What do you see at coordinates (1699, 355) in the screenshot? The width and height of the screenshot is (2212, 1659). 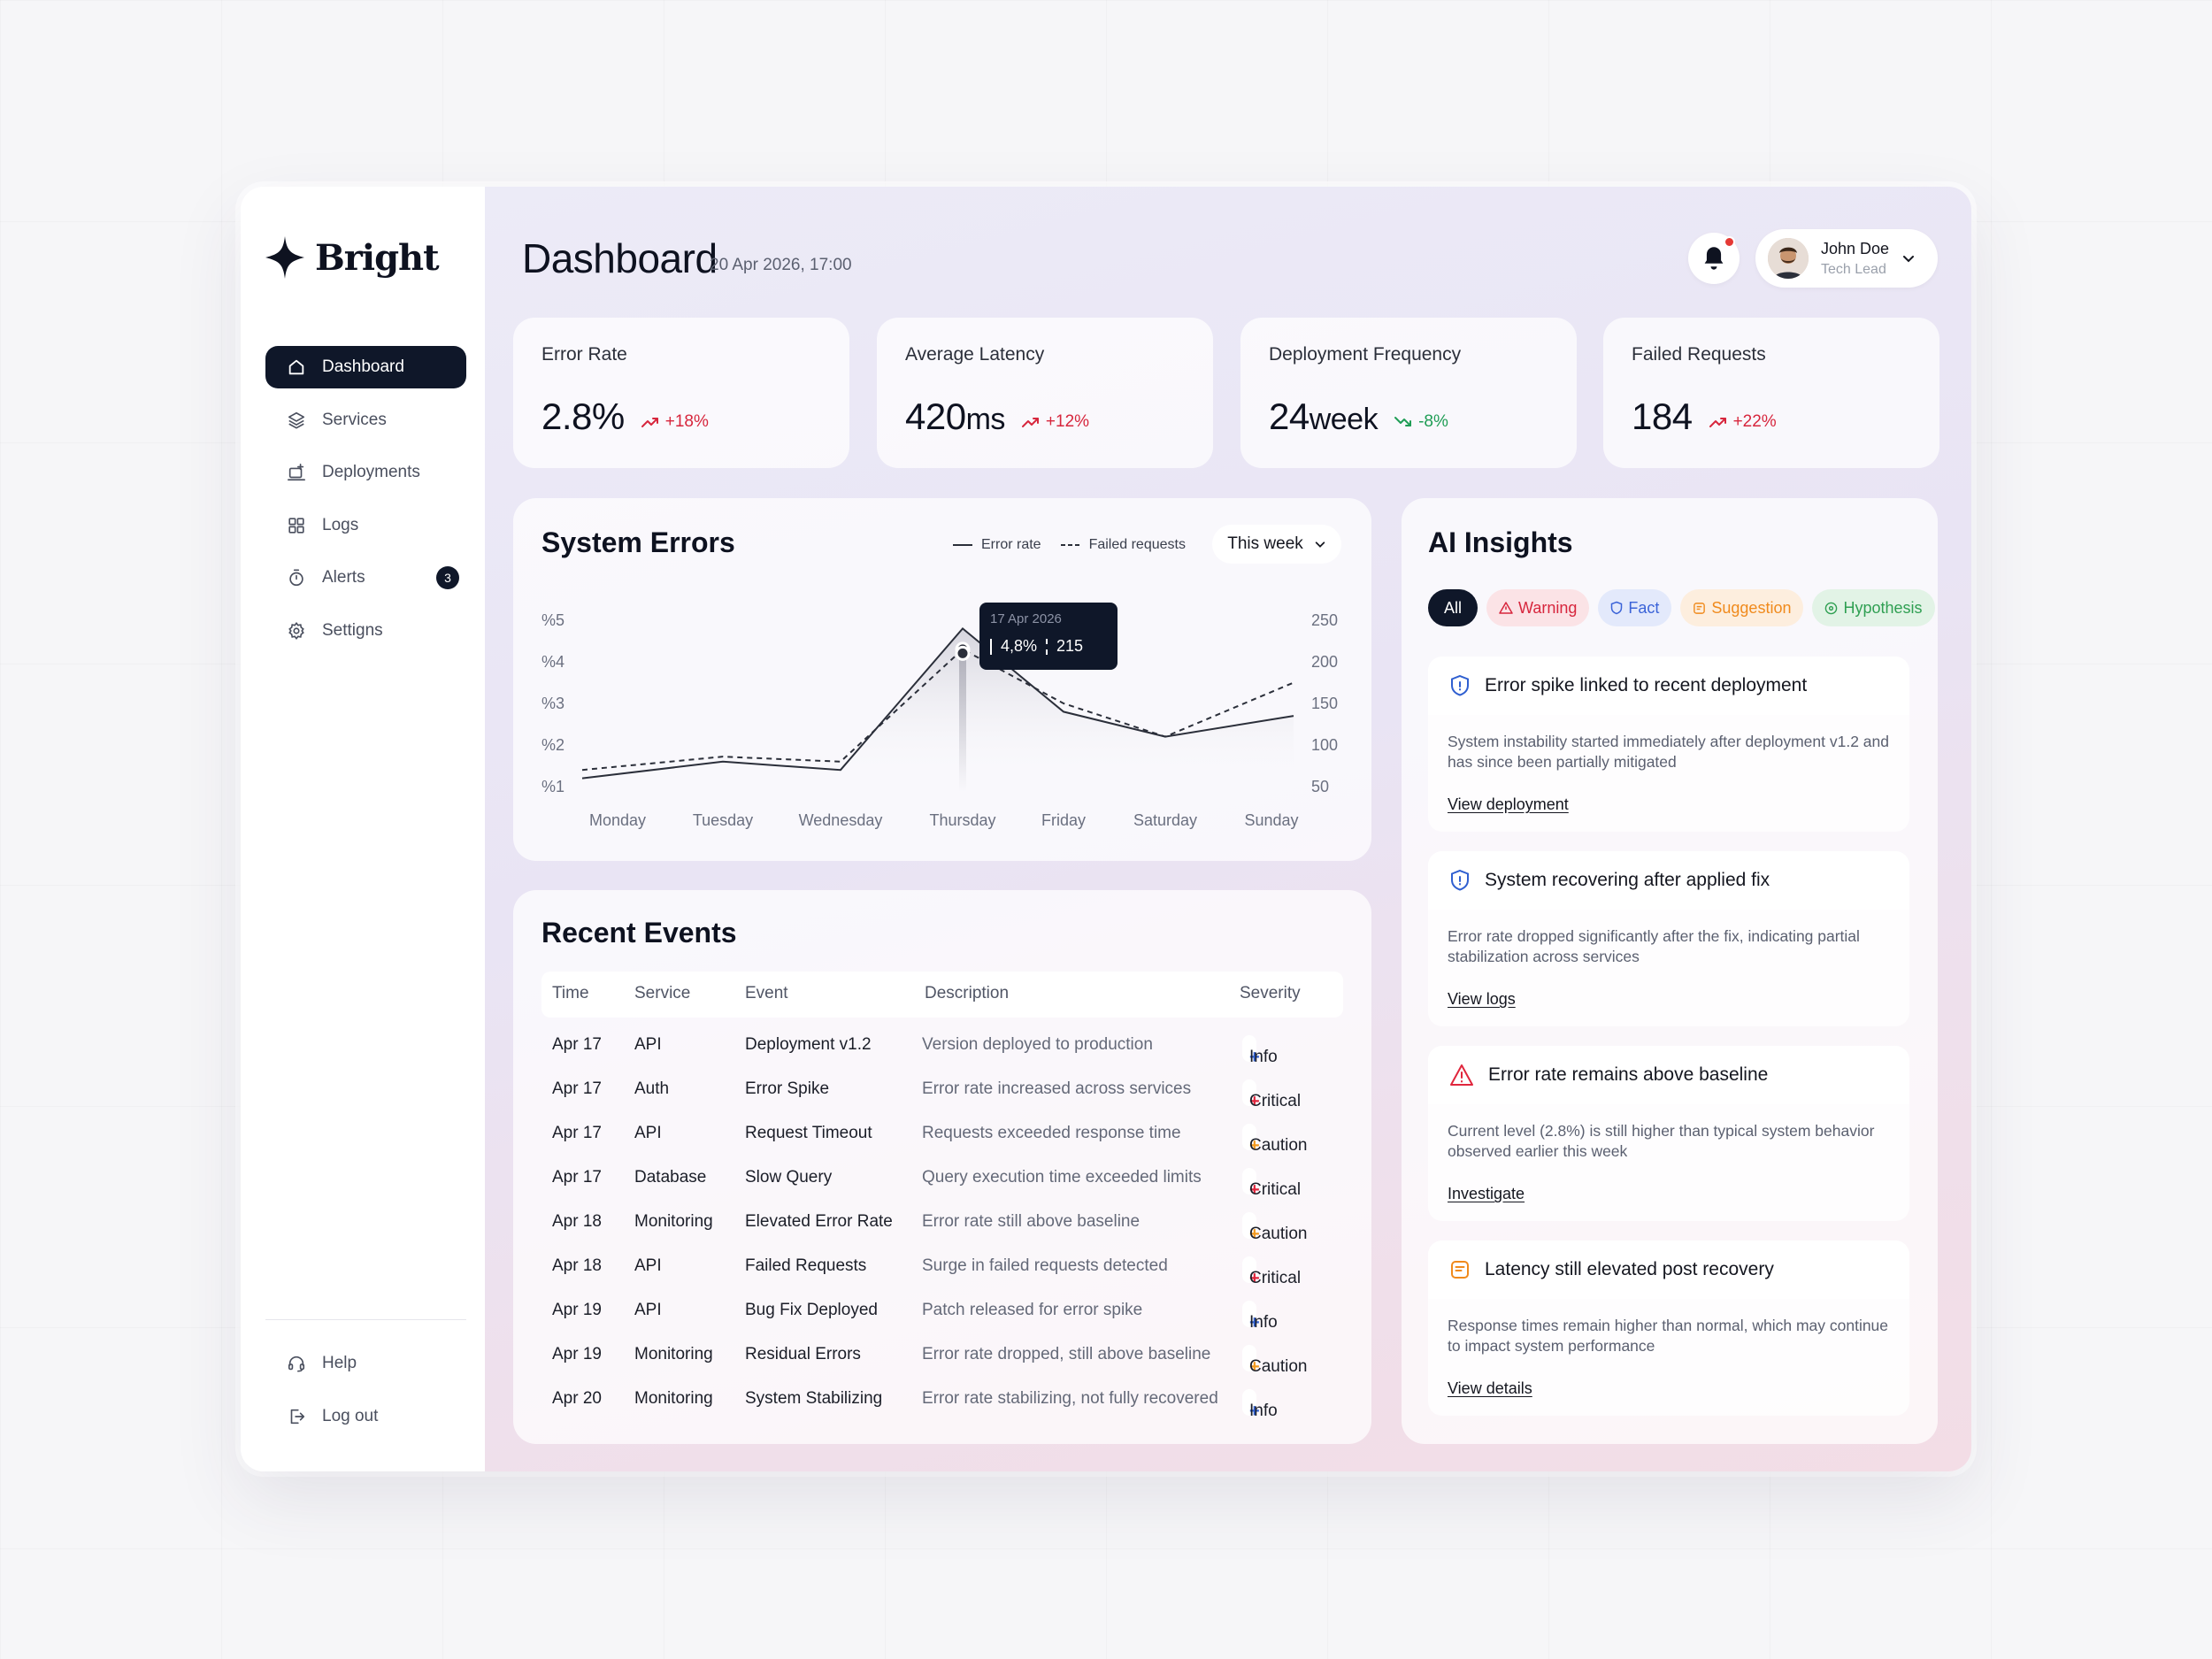 I see `kpi-label: Failed Requests` at bounding box center [1699, 355].